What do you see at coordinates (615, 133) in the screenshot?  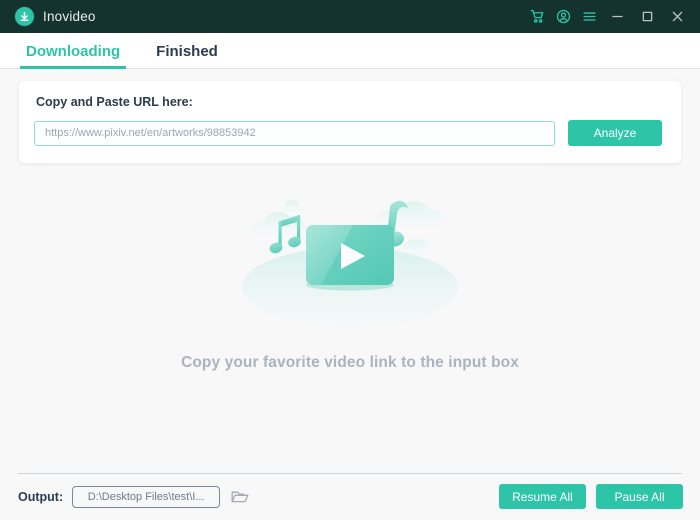 I see `analyze-button: Analyze` at bounding box center [615, 133].